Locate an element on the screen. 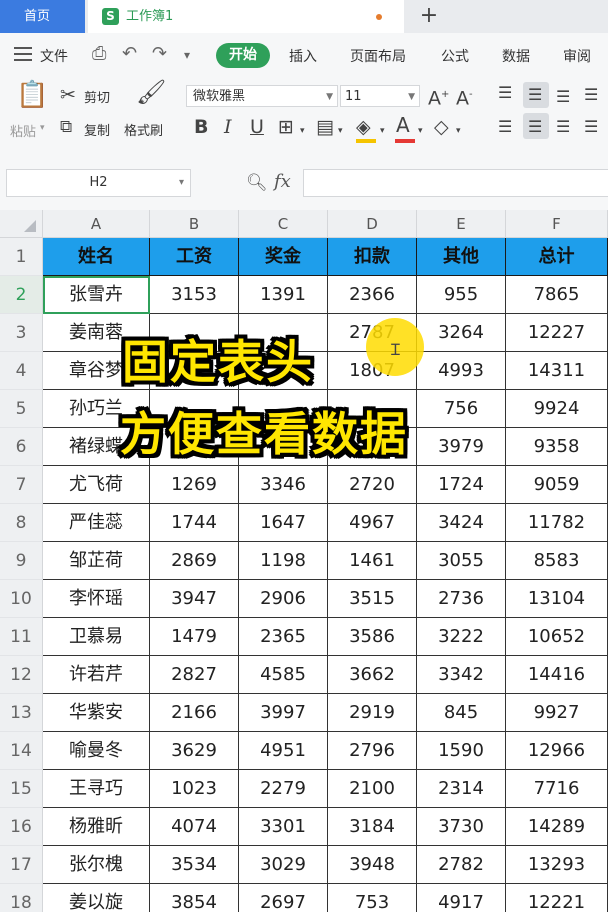  formula-input is located at coordinates (455, 183).